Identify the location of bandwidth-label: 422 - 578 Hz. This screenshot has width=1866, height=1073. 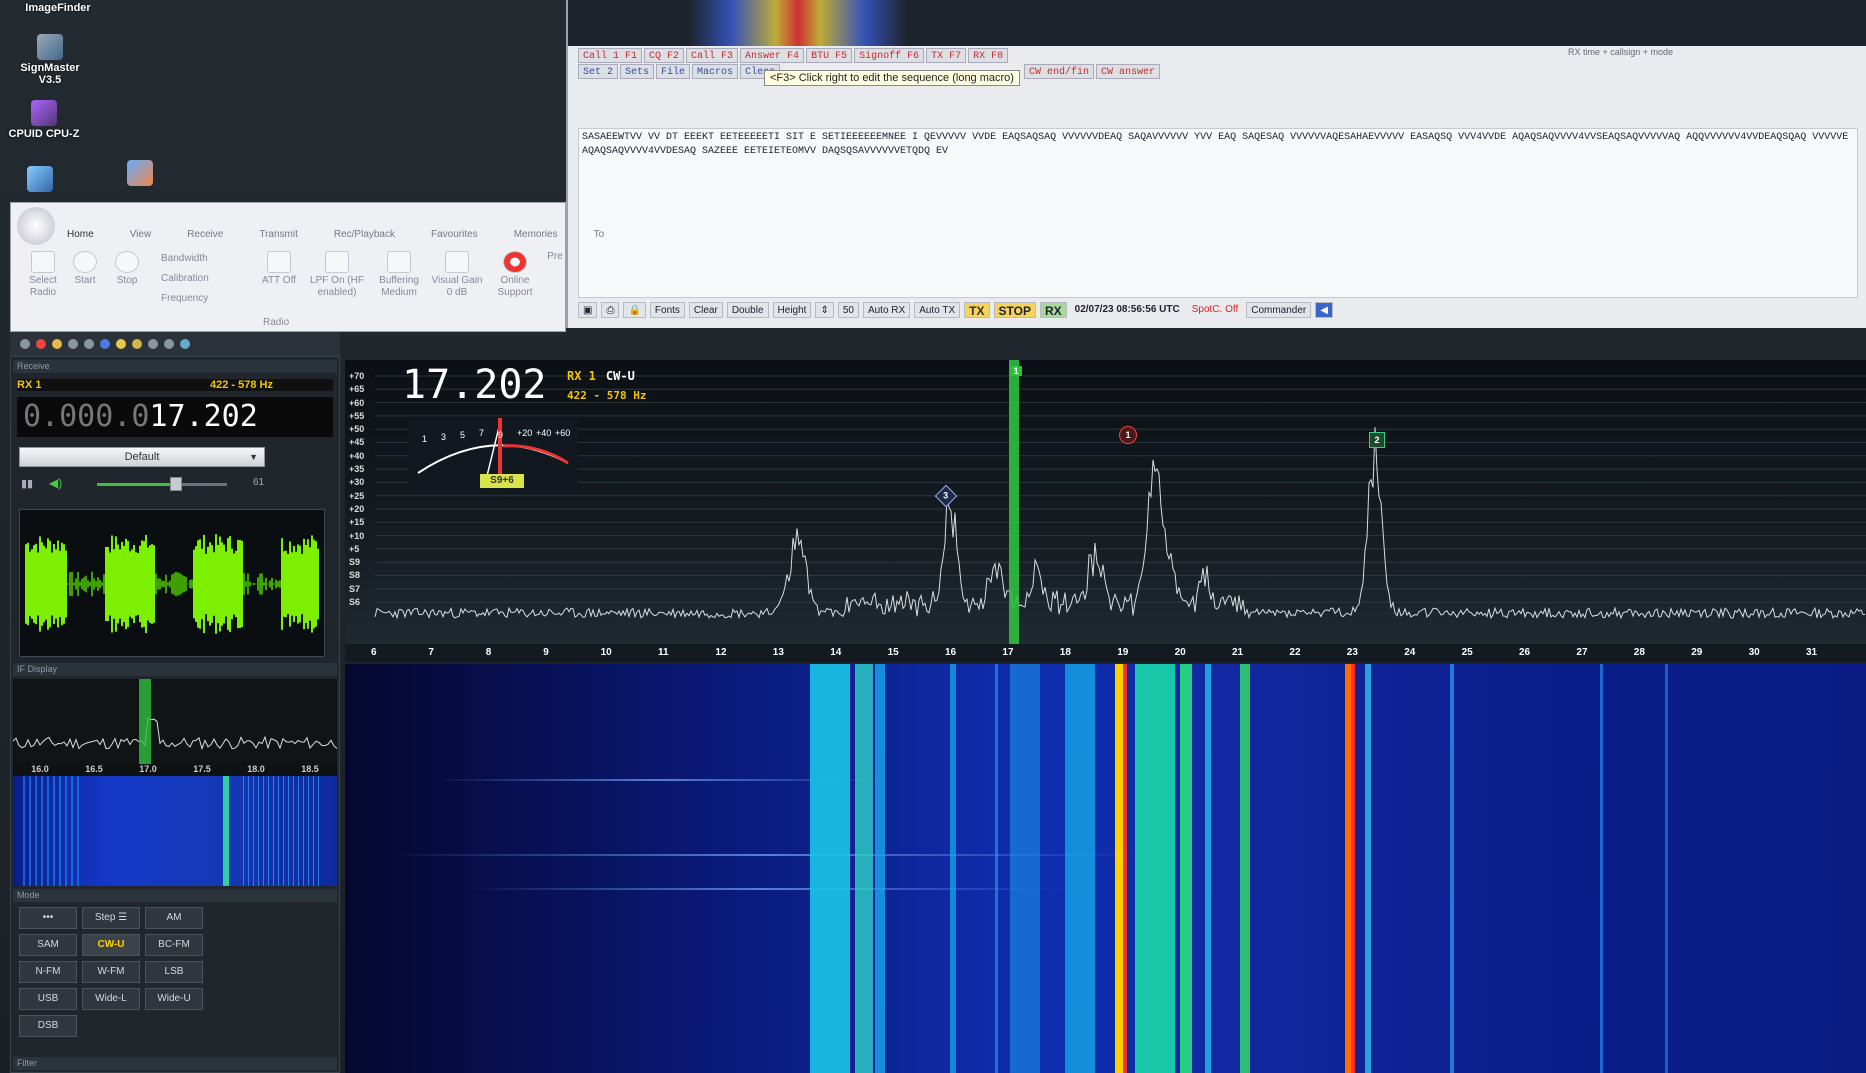
(241, 385).